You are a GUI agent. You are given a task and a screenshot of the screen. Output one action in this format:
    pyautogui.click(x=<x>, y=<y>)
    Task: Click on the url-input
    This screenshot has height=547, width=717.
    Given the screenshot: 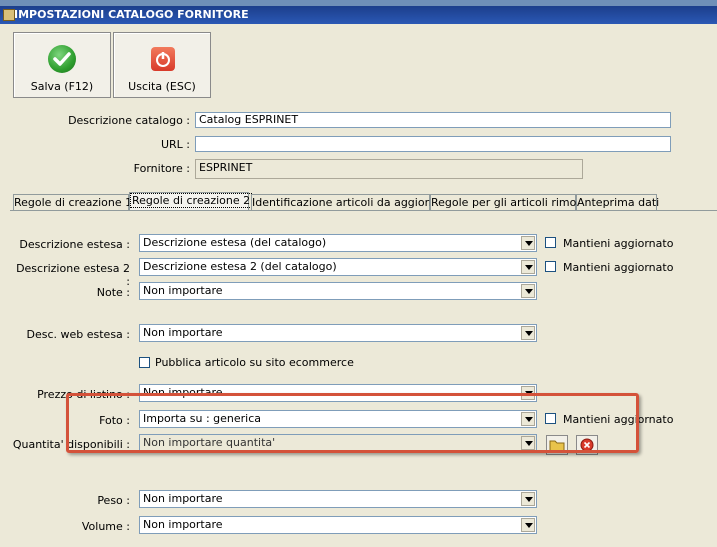 What is the action you would take?
    pyautogui.click(x=433, y=144)
    